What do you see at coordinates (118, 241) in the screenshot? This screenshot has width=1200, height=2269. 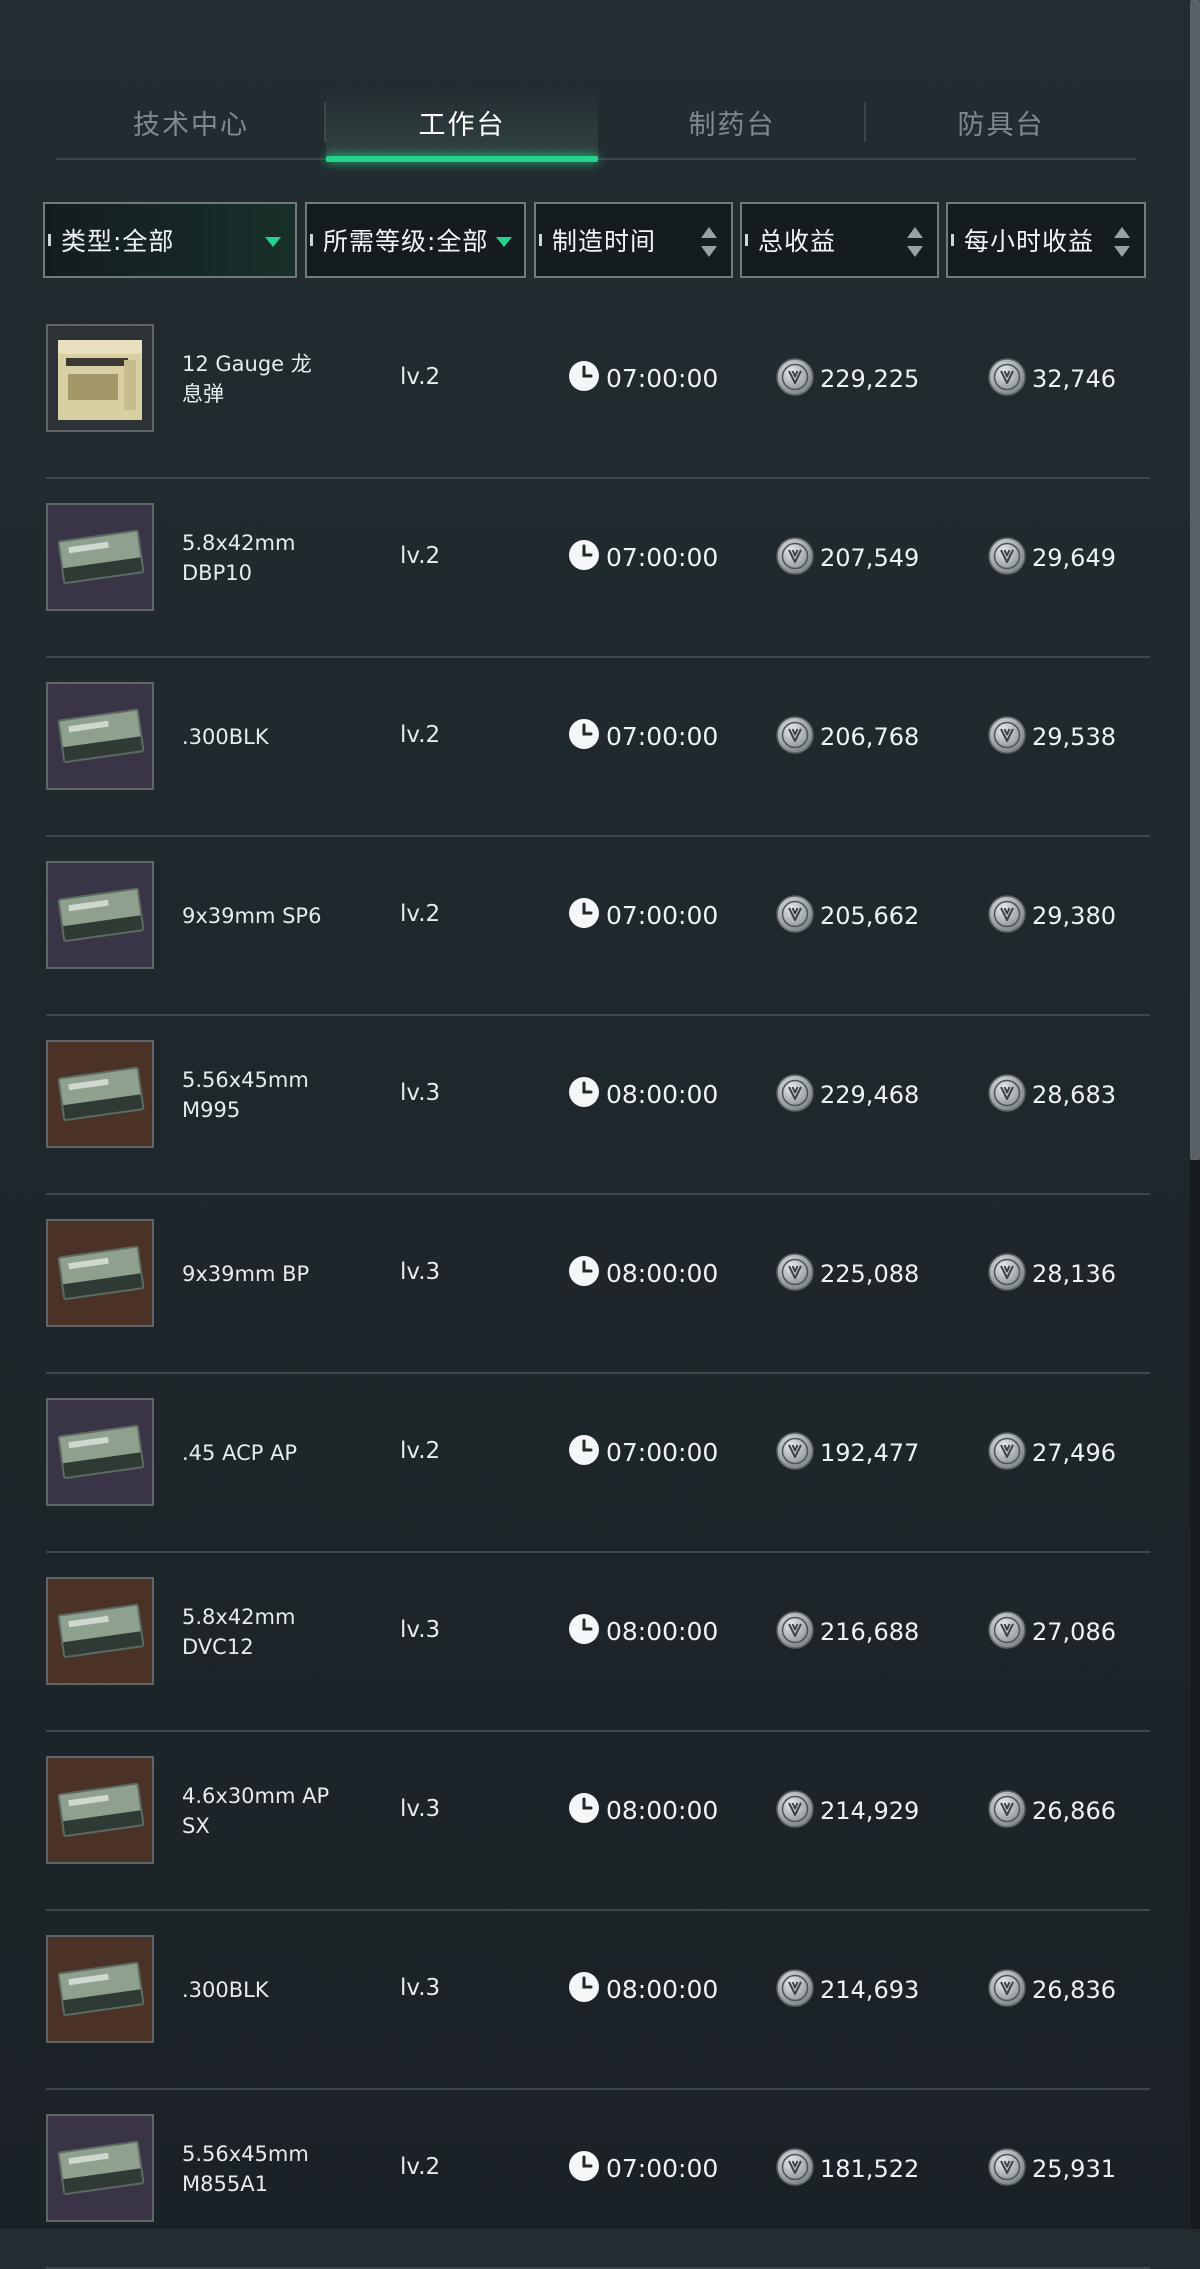 I see `type-filter-label: 类型:全部` at bounding box center [118, 241].